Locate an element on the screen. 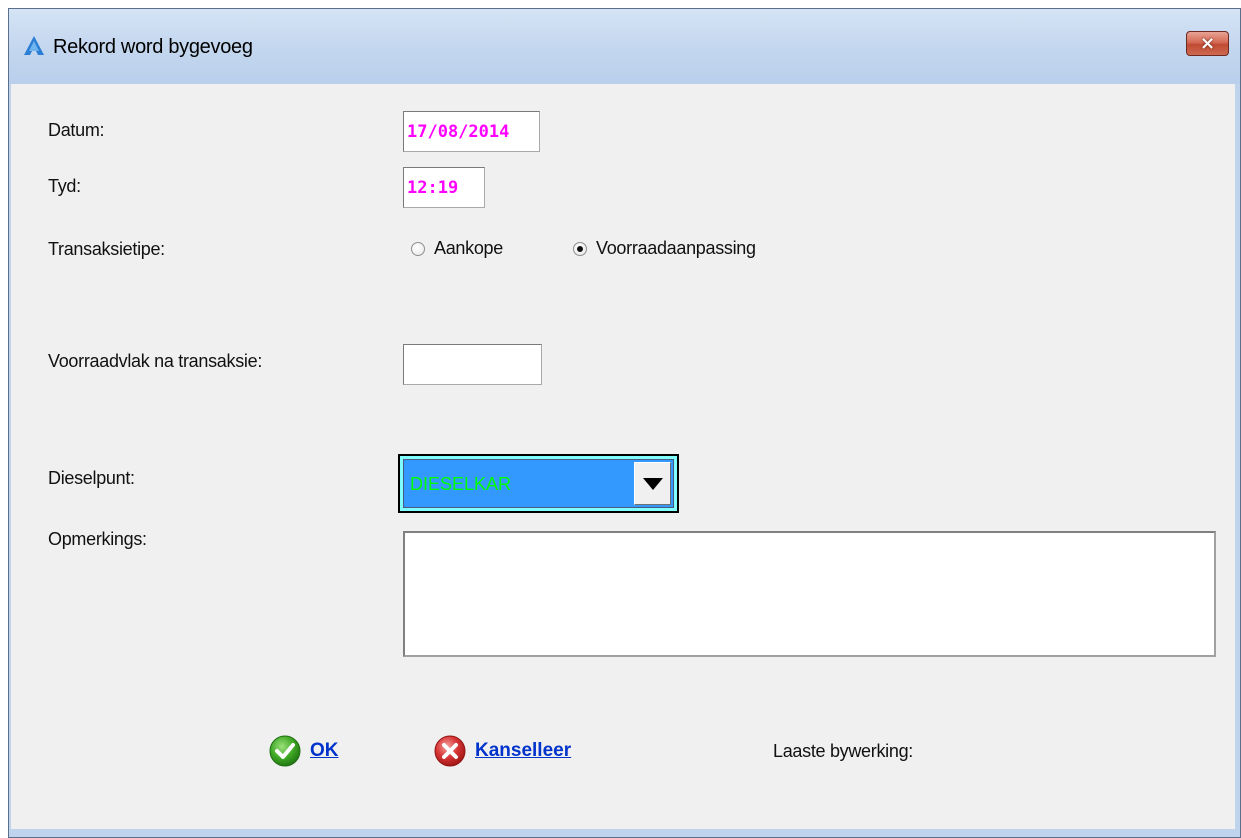 The height and width of the screenshot is (838, 1241). radio-aankope: Aankope is located at coordinates (457, 248).